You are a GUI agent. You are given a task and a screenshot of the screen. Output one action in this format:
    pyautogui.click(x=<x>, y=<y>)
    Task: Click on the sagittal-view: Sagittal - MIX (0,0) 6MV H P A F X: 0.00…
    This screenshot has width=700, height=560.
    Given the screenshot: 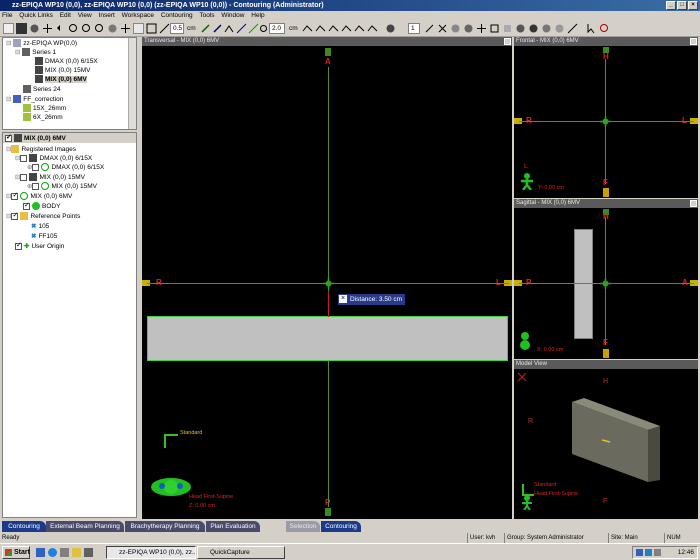 What is the action you would take?
    pyautogui.click(x=606, y=279)
    